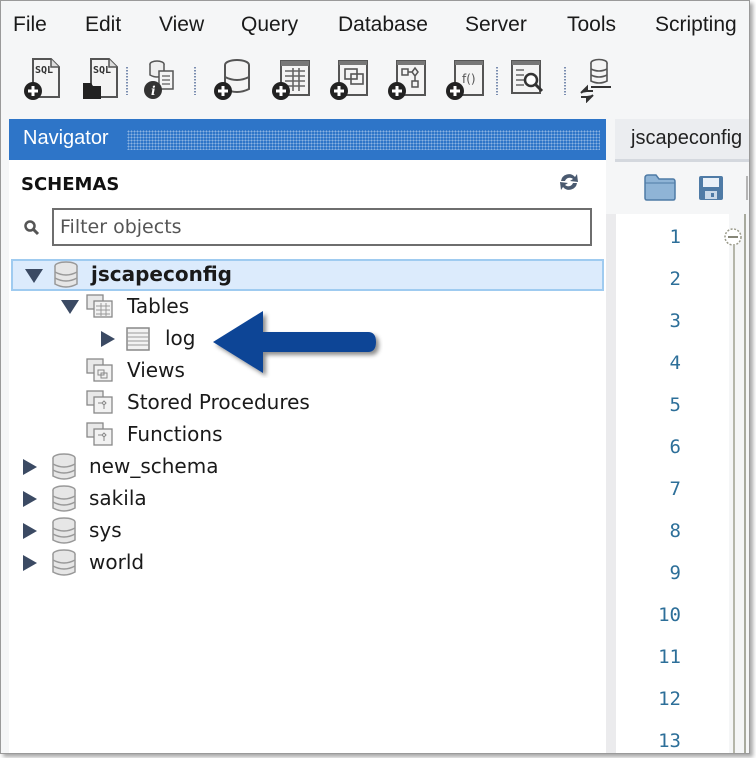 The height and width of the screenshot is (758, 756). What do you see at coordinates (675, 531) in the screenshot?
I see `line-number: 8` at bounding box center [675, 531].